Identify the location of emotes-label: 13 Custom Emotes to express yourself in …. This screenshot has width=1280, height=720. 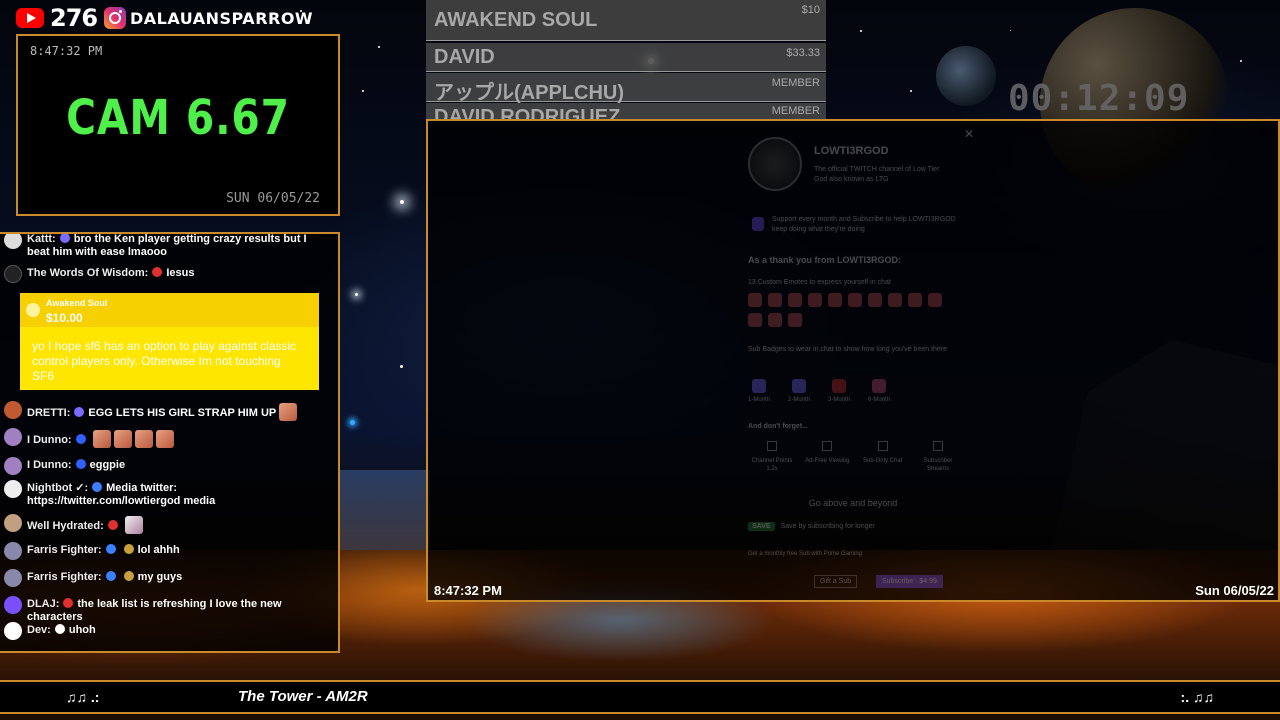
(819, 282).